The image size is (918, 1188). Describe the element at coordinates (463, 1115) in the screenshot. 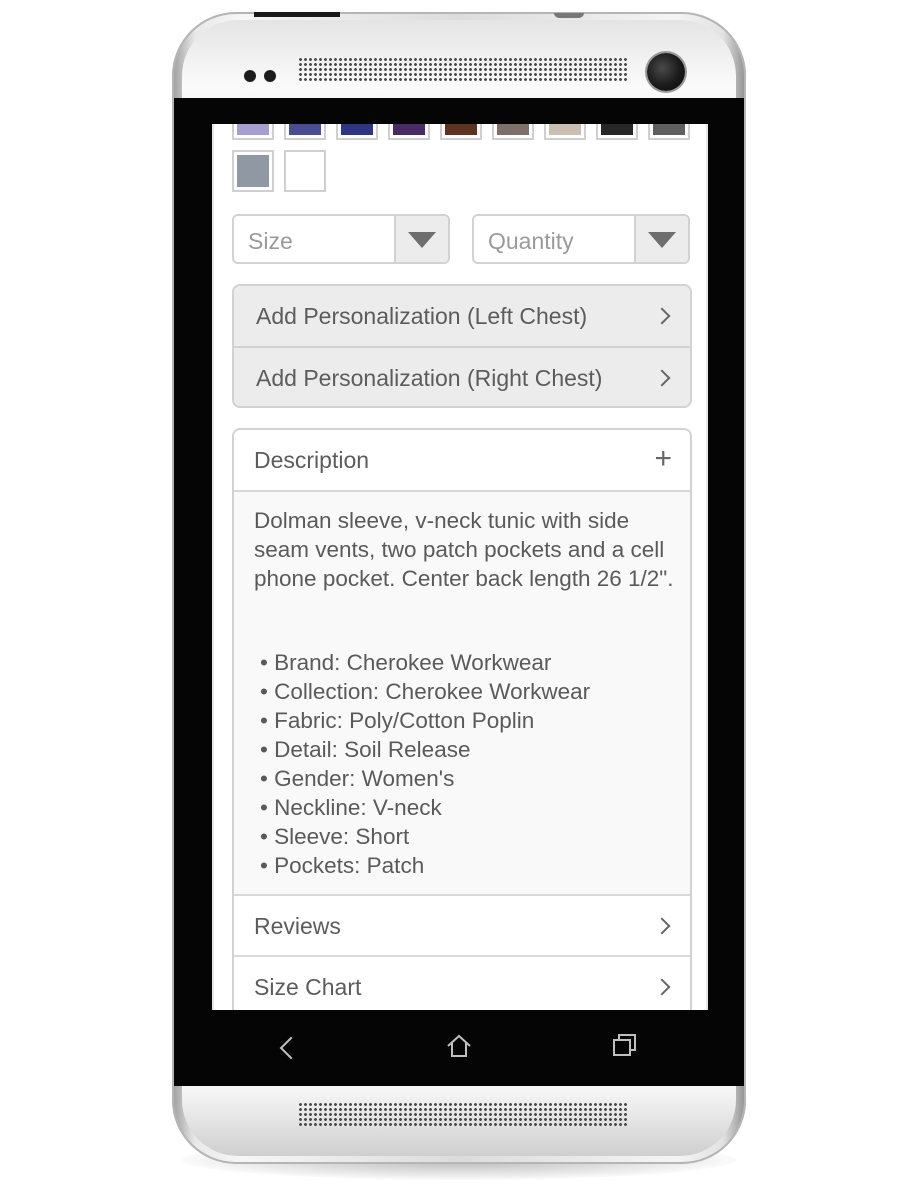

I see `bottom-speaker-grille` at that location.